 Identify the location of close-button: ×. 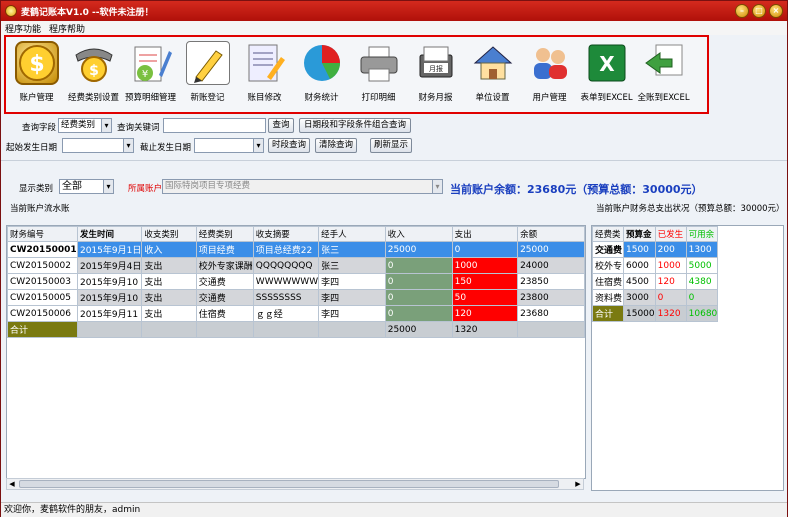
(776, 11).